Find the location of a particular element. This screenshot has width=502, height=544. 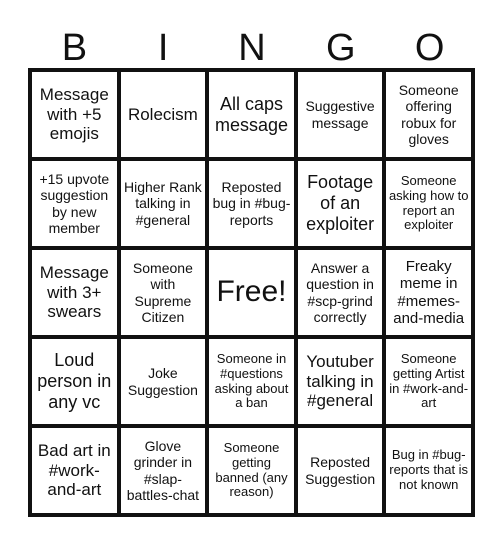

header-letter-n: N is located at coordinates (252, 48).